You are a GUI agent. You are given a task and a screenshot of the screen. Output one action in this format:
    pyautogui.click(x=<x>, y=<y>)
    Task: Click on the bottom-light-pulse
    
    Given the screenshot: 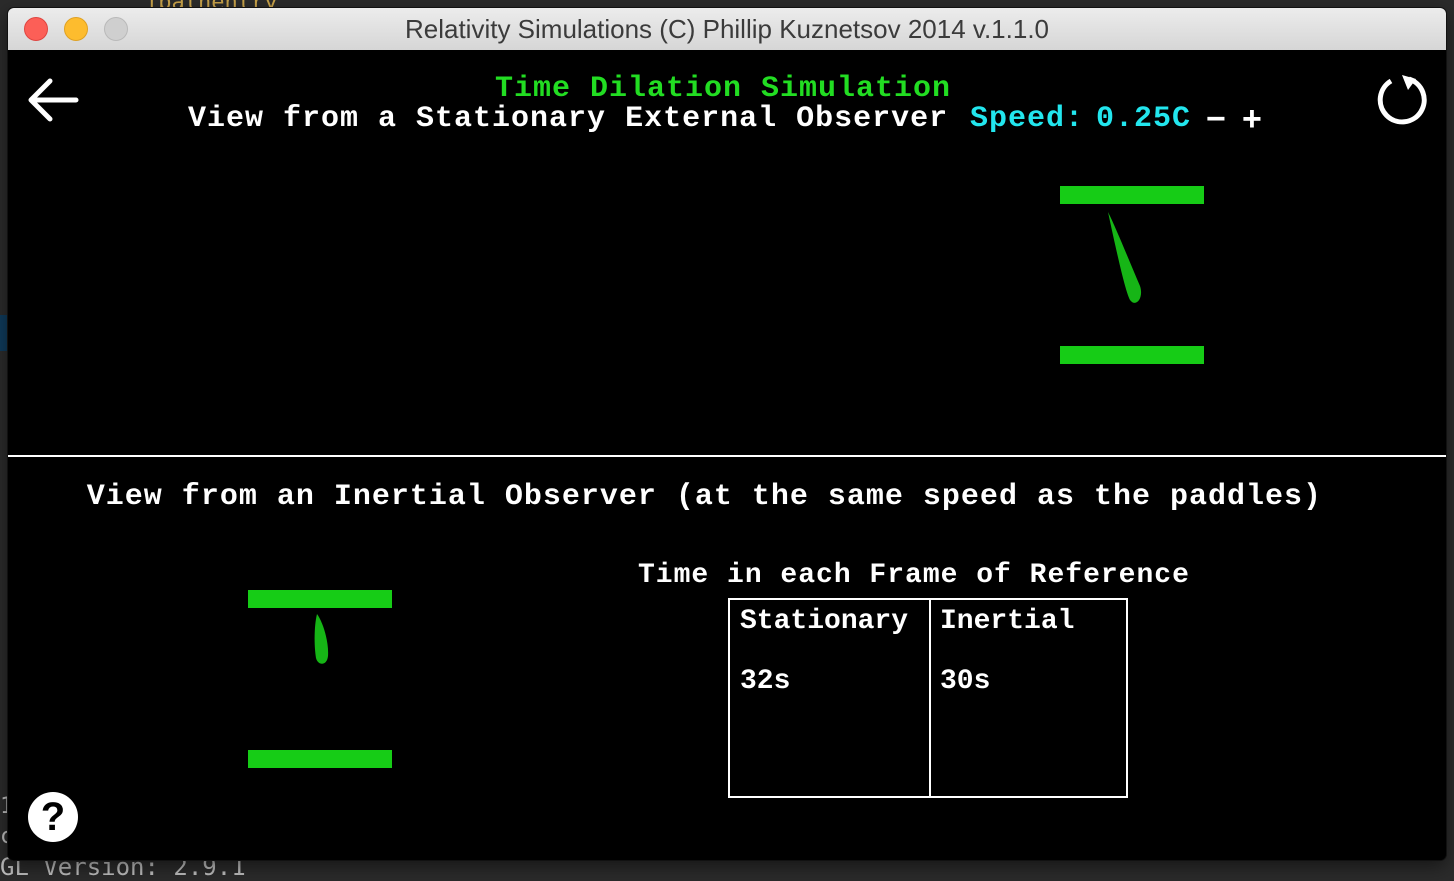 What is the action you would take?
    pyautogui.click(x=321, y=639)
    